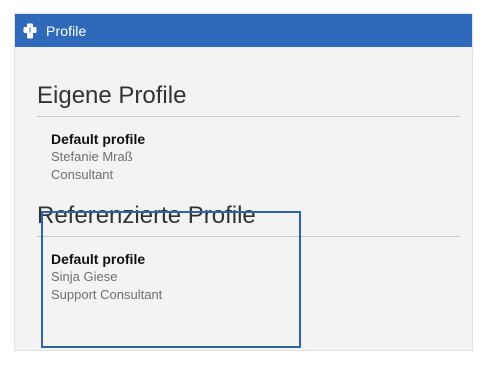 This screenshot has height=367, width=491. What do you see at coordinates (146, 215) in the screenshot?
I see `referenced-profiles-heading: Referenzierte Profile` at bounding box center [146, 215].